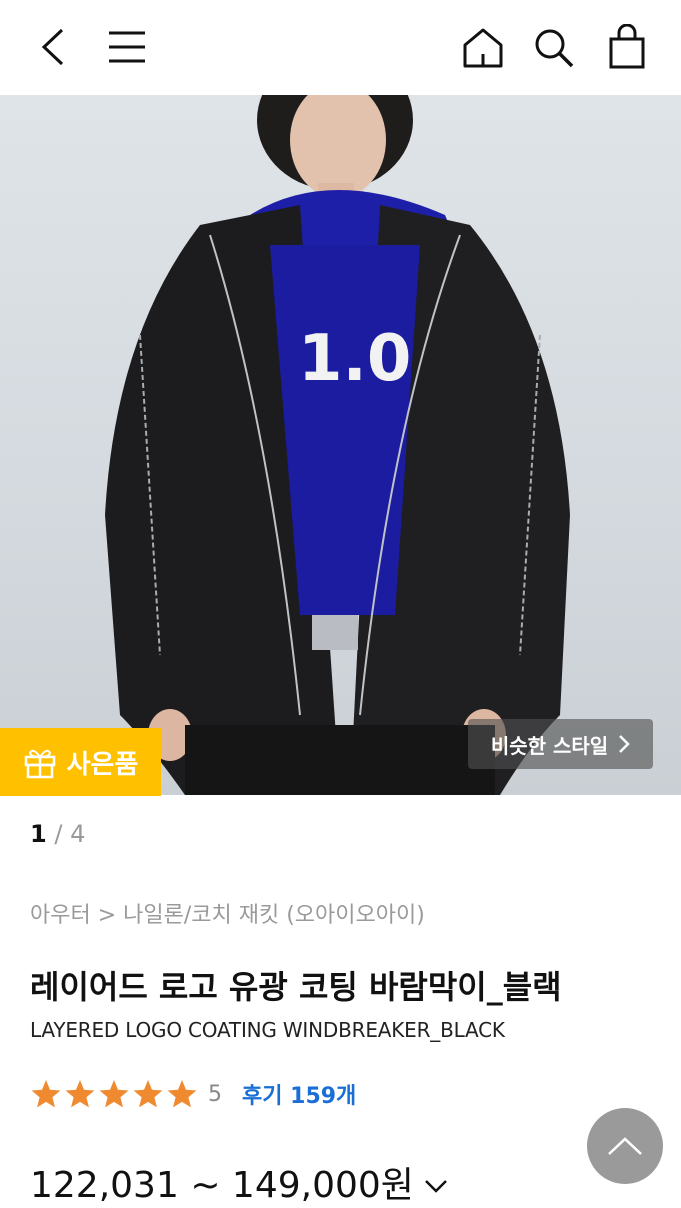  I want to click on chevron-up-icon, so click(625, 1146).